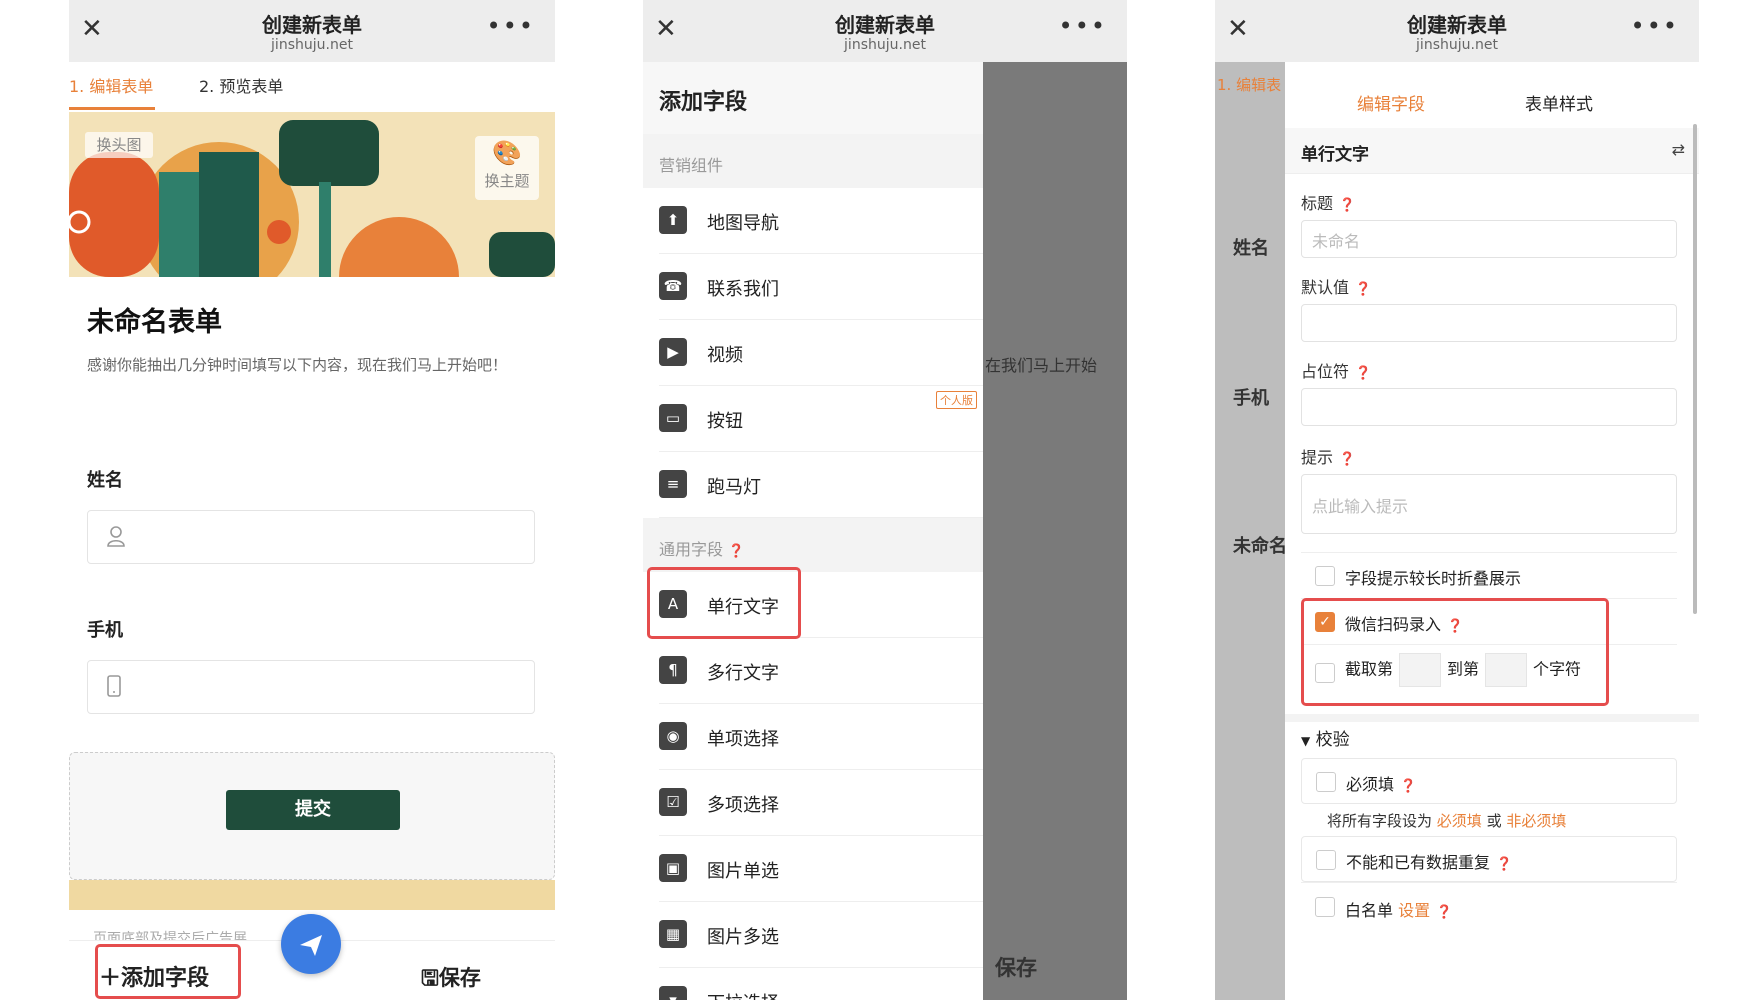 Image resolution: width=1761 pixels, height=1000 pixels. I want to click on field-label-phone: 手机, so click(105, 630).